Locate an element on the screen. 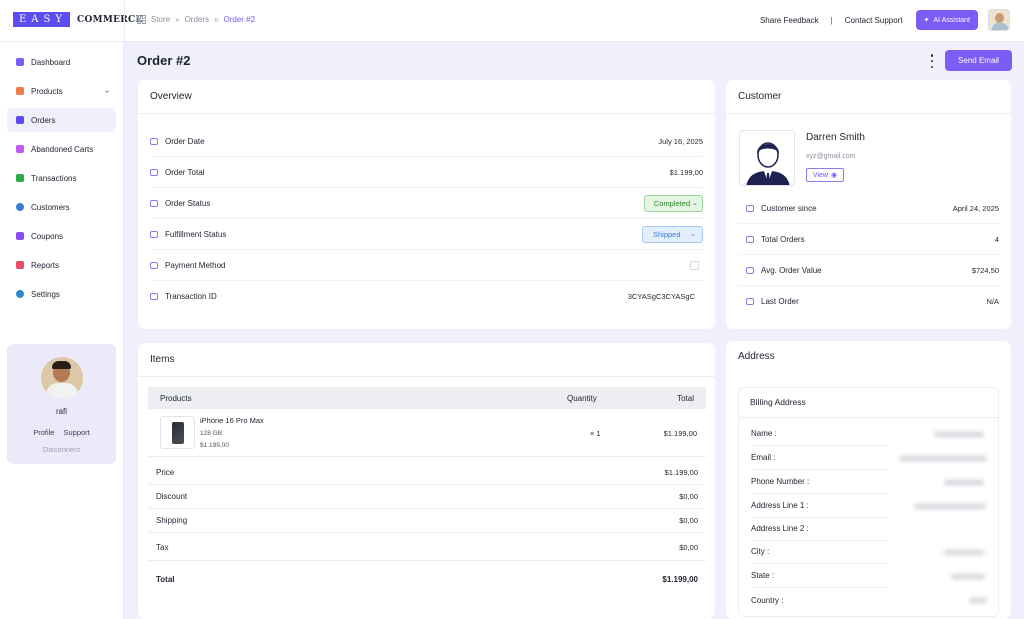 This screenshot has width=1024, height=619. sidebar-item-products: Products › is located at coordinates (61, 91).